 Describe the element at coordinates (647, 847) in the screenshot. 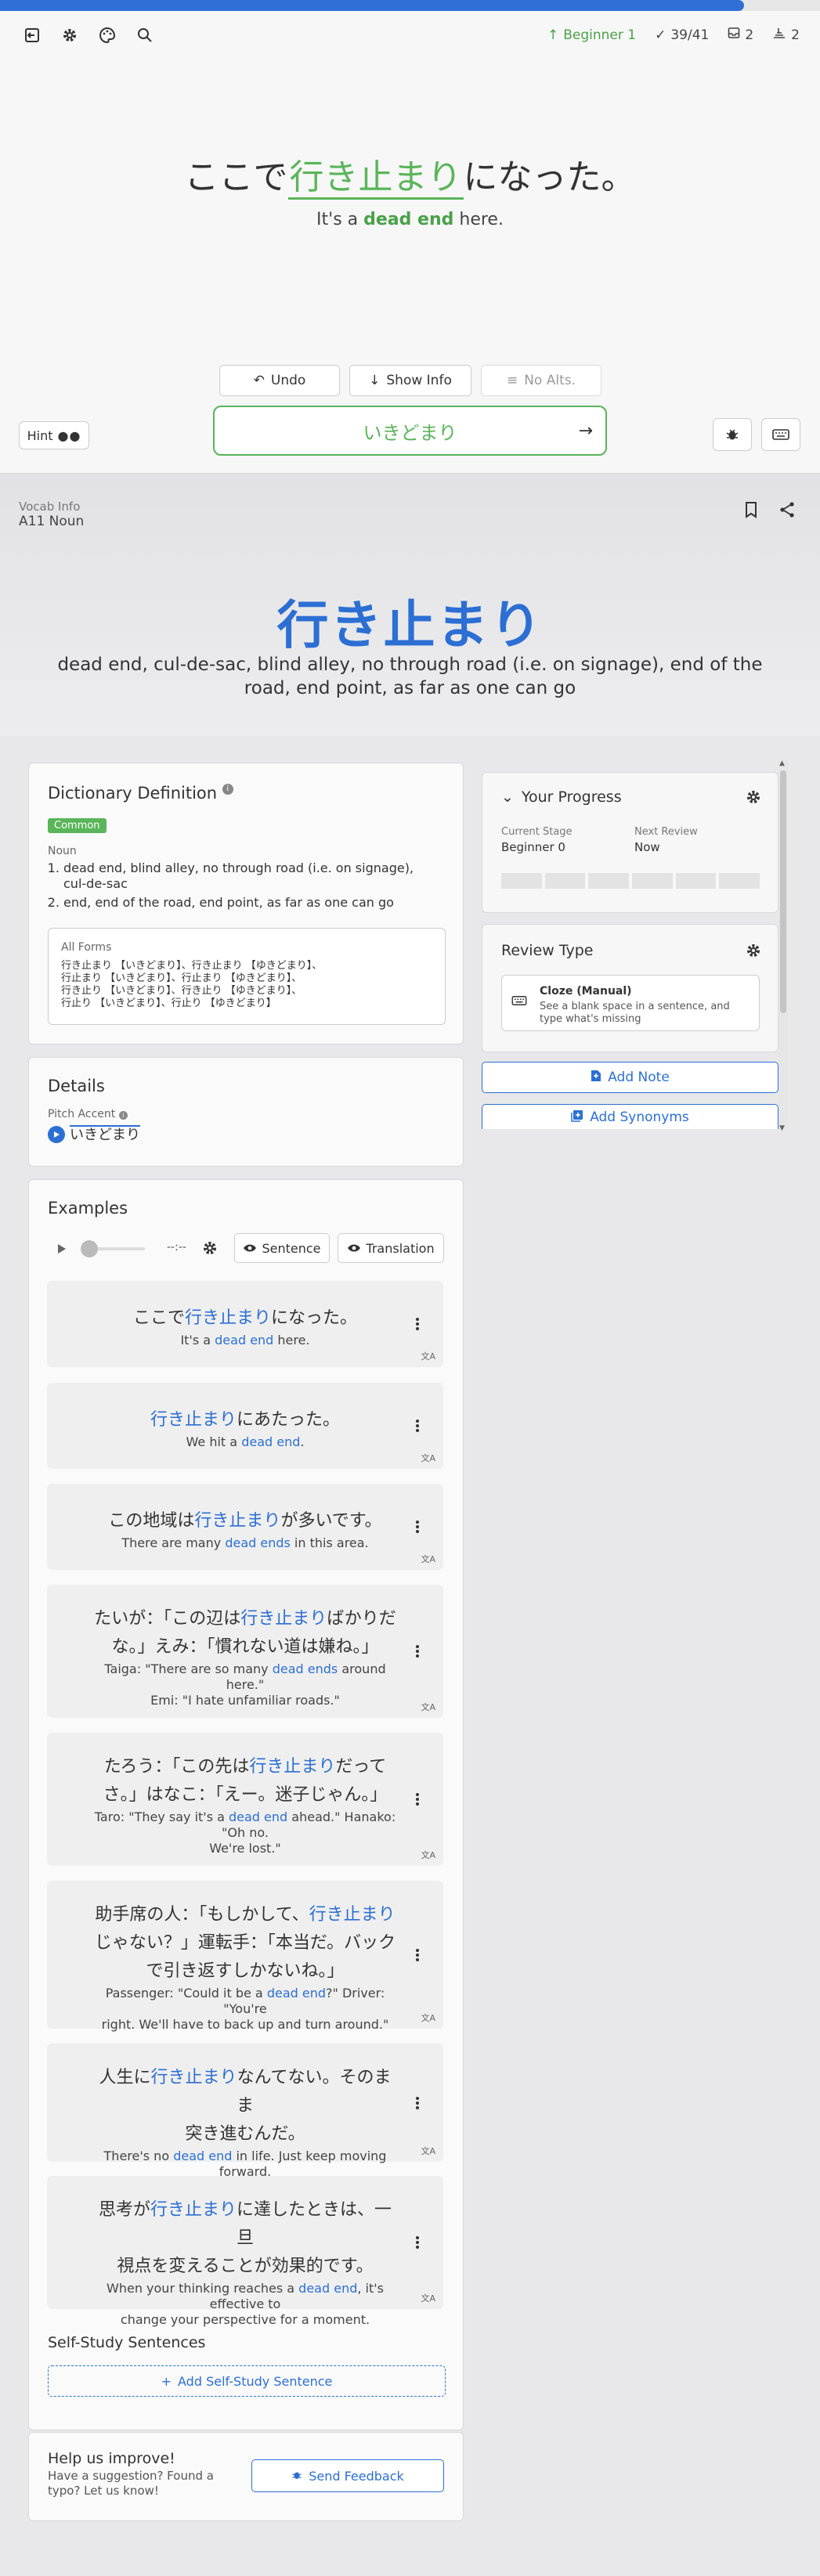

I see `next-review-value: Now` at that location.